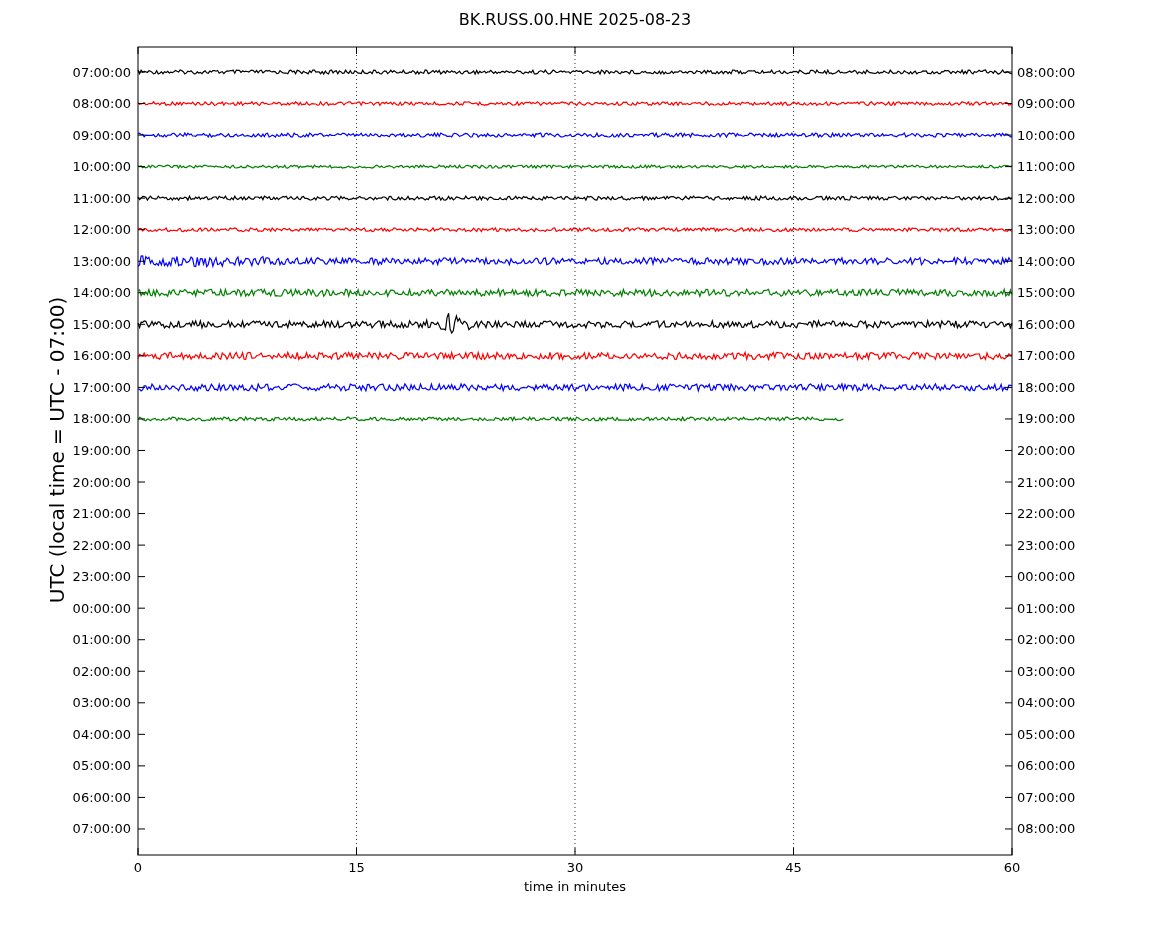 The height and width of the screenshot is (950, 1150). Describe the element at coordinates (101, 261) in the screenshot. I see `hour-label: 13:00:00` at that location.